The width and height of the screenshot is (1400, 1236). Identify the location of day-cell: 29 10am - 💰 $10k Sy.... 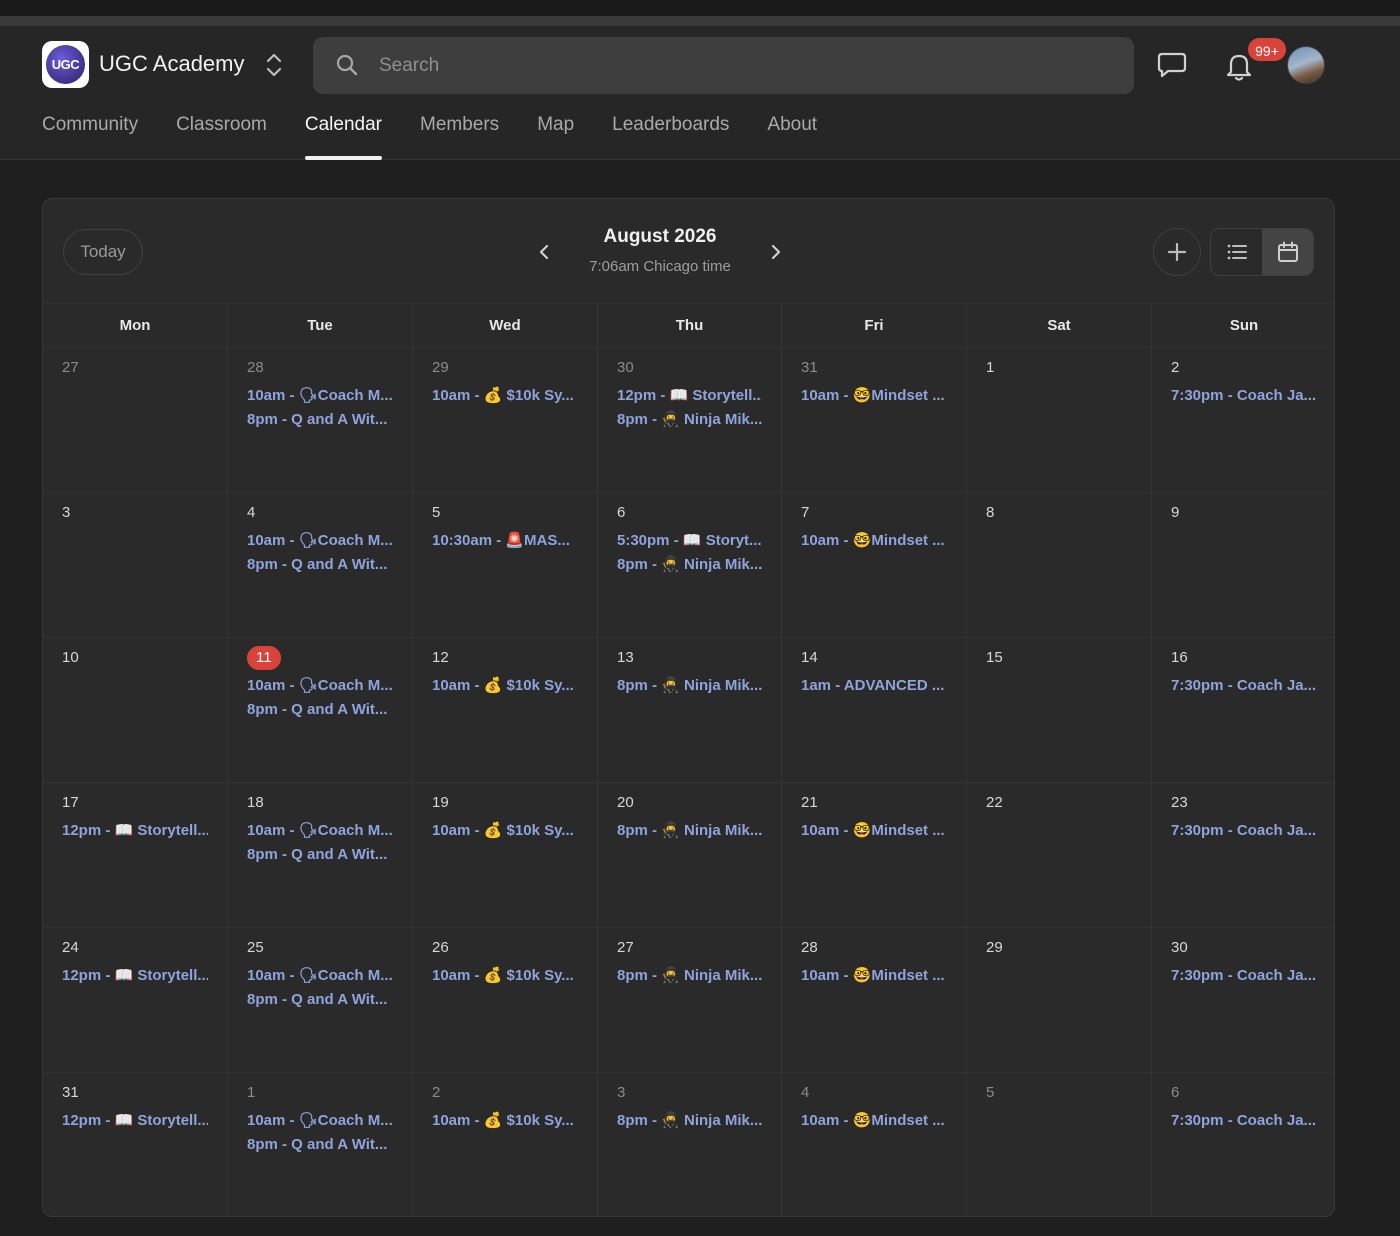
(505, 420).